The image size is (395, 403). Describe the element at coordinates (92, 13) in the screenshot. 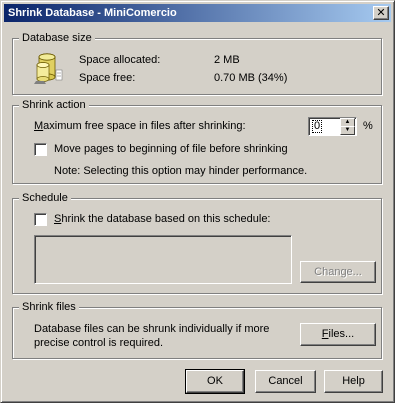

I see `window-title: Shrink Database - MiniComercio` at that location.